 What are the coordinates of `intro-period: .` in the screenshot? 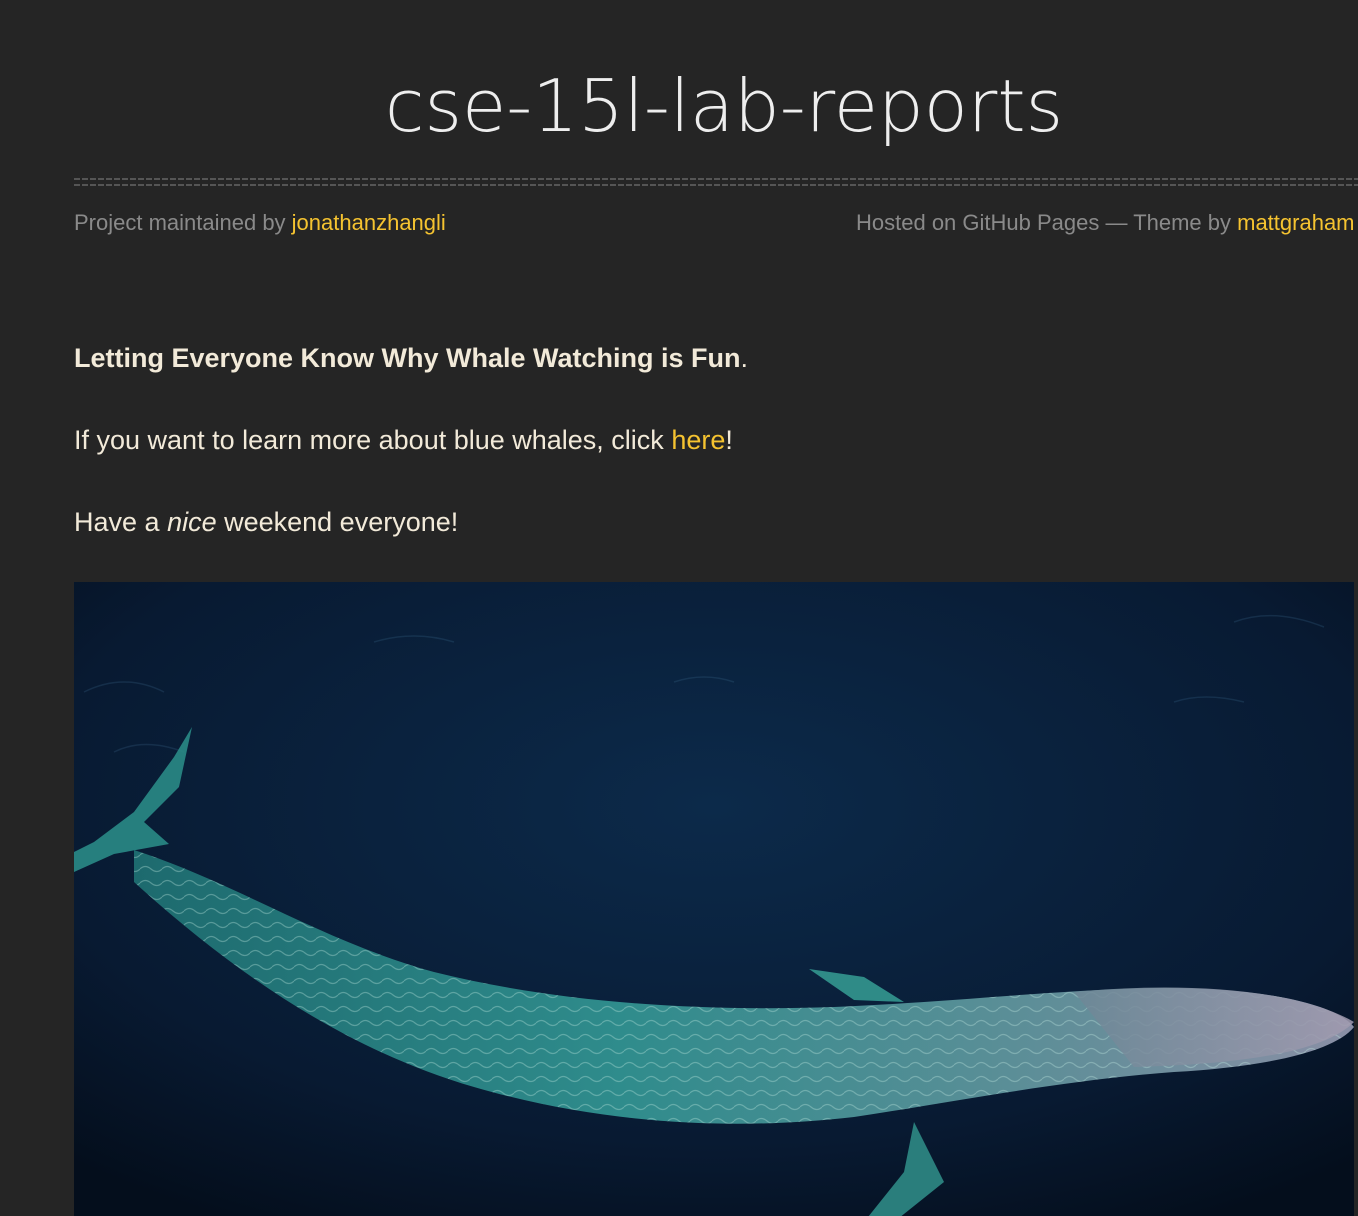 It's located at (744, 358).